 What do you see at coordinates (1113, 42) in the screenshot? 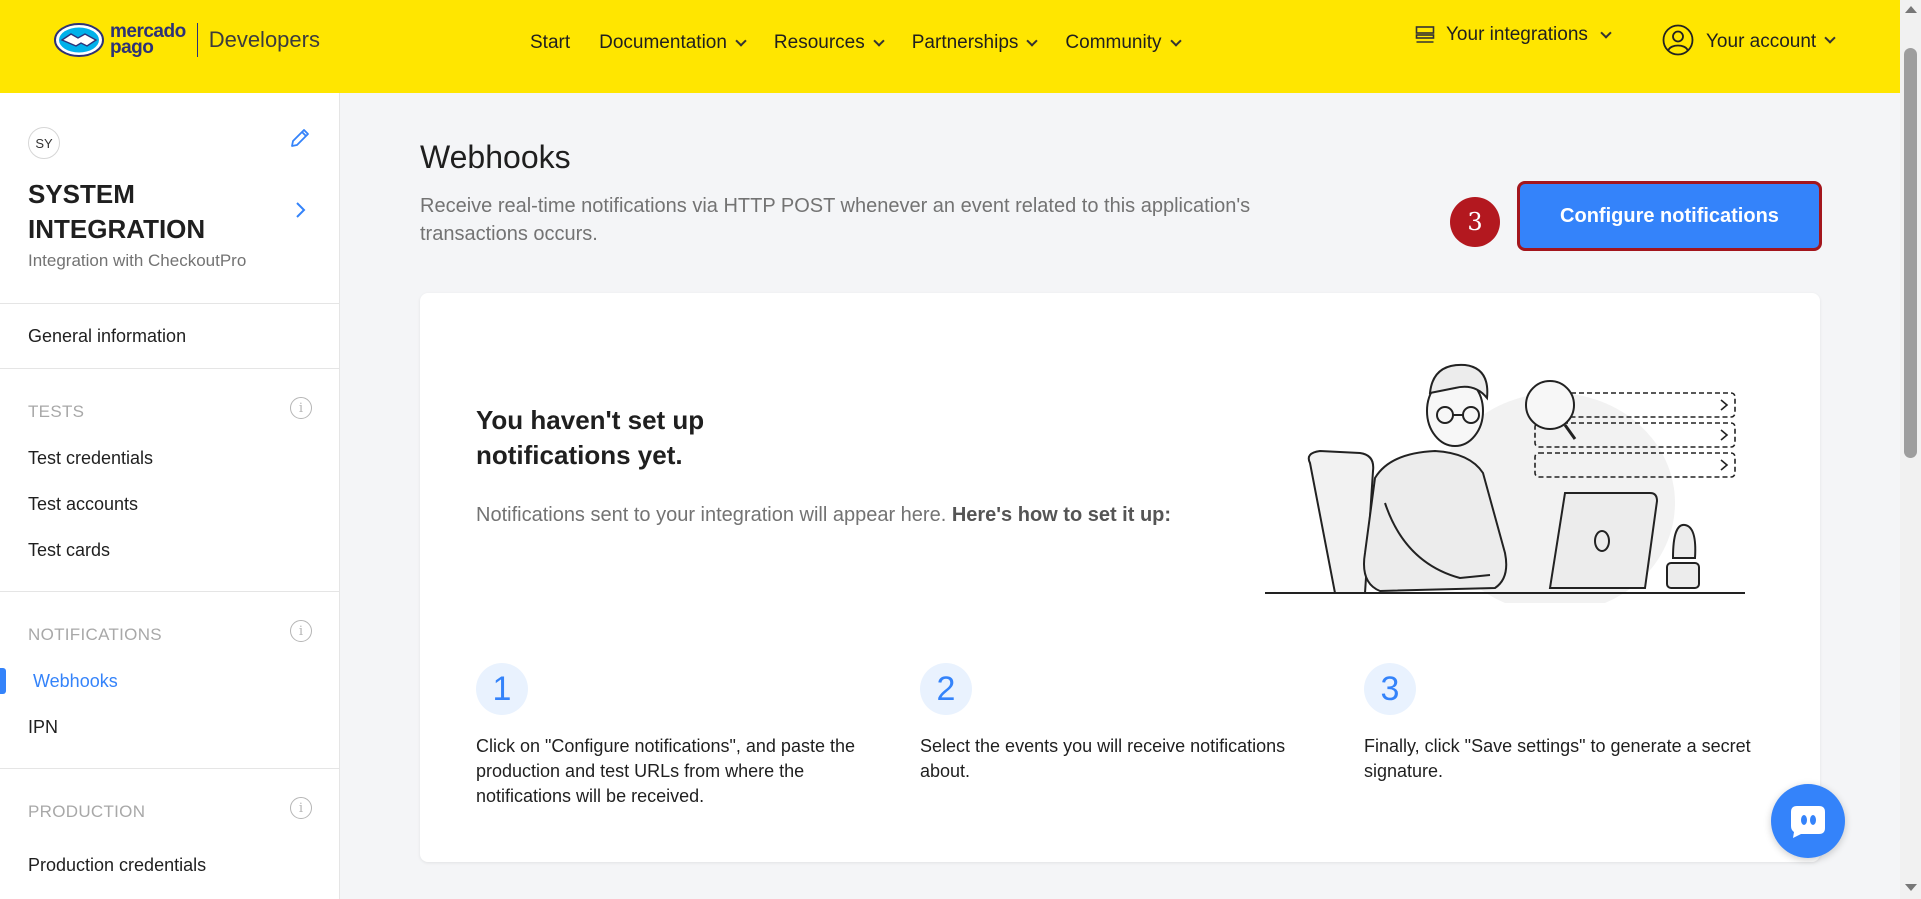
I see `nav-community-label: Community` at bounding box center [1113, 42].